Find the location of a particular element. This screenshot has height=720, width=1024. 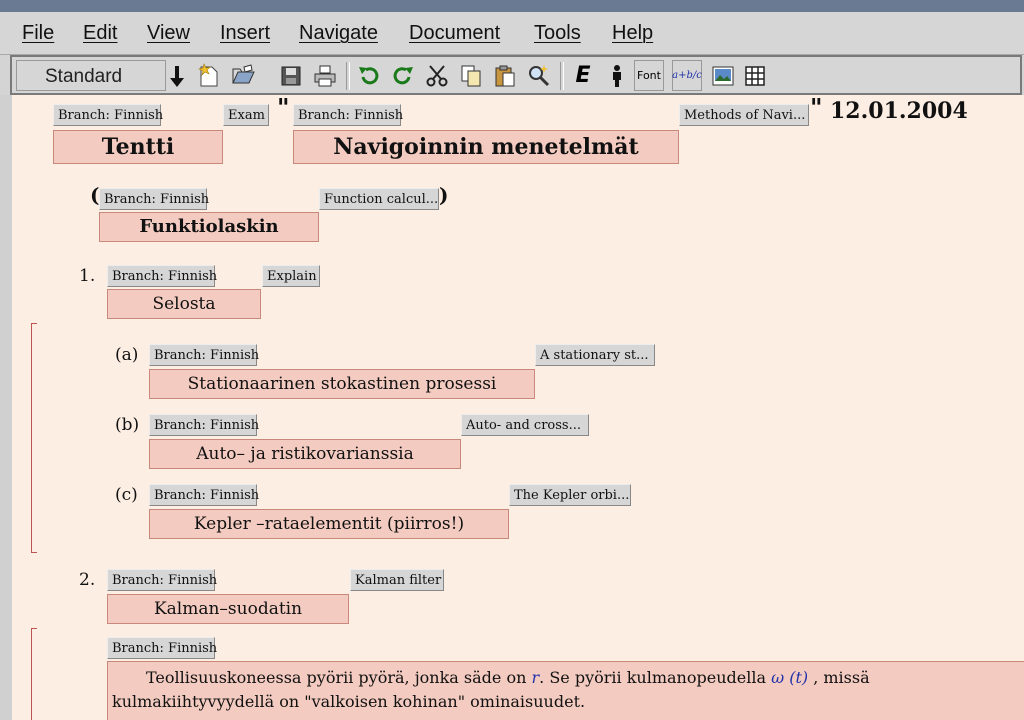

menu-insert: Insert is located at coordinates (245, 33).